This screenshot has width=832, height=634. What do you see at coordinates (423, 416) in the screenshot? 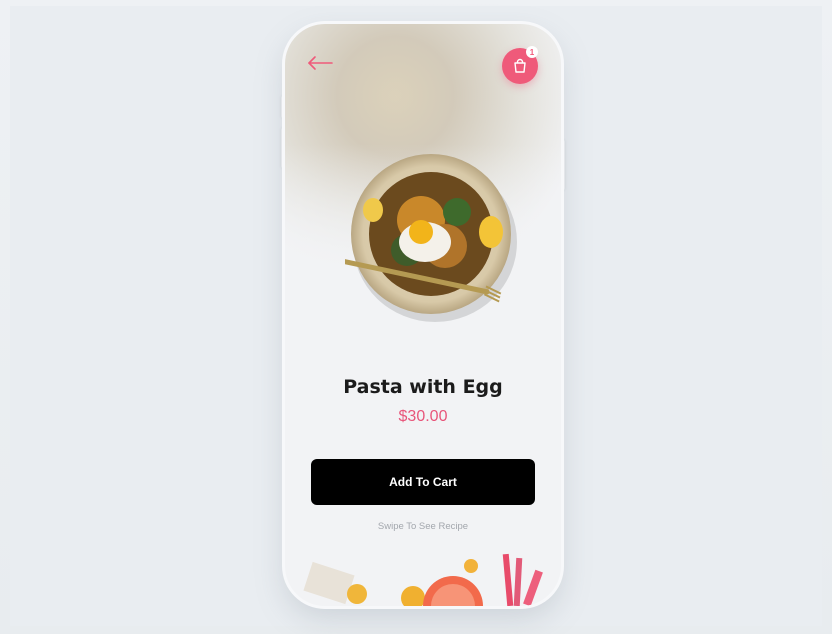
I see `product-price: $30.00` at bounding box center [423, 416].